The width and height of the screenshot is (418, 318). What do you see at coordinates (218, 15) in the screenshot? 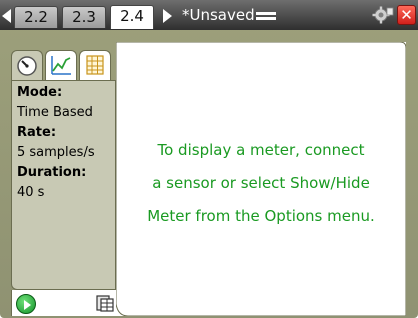
I see `document-title: *Unsaved` at bounding box center [218, 15].